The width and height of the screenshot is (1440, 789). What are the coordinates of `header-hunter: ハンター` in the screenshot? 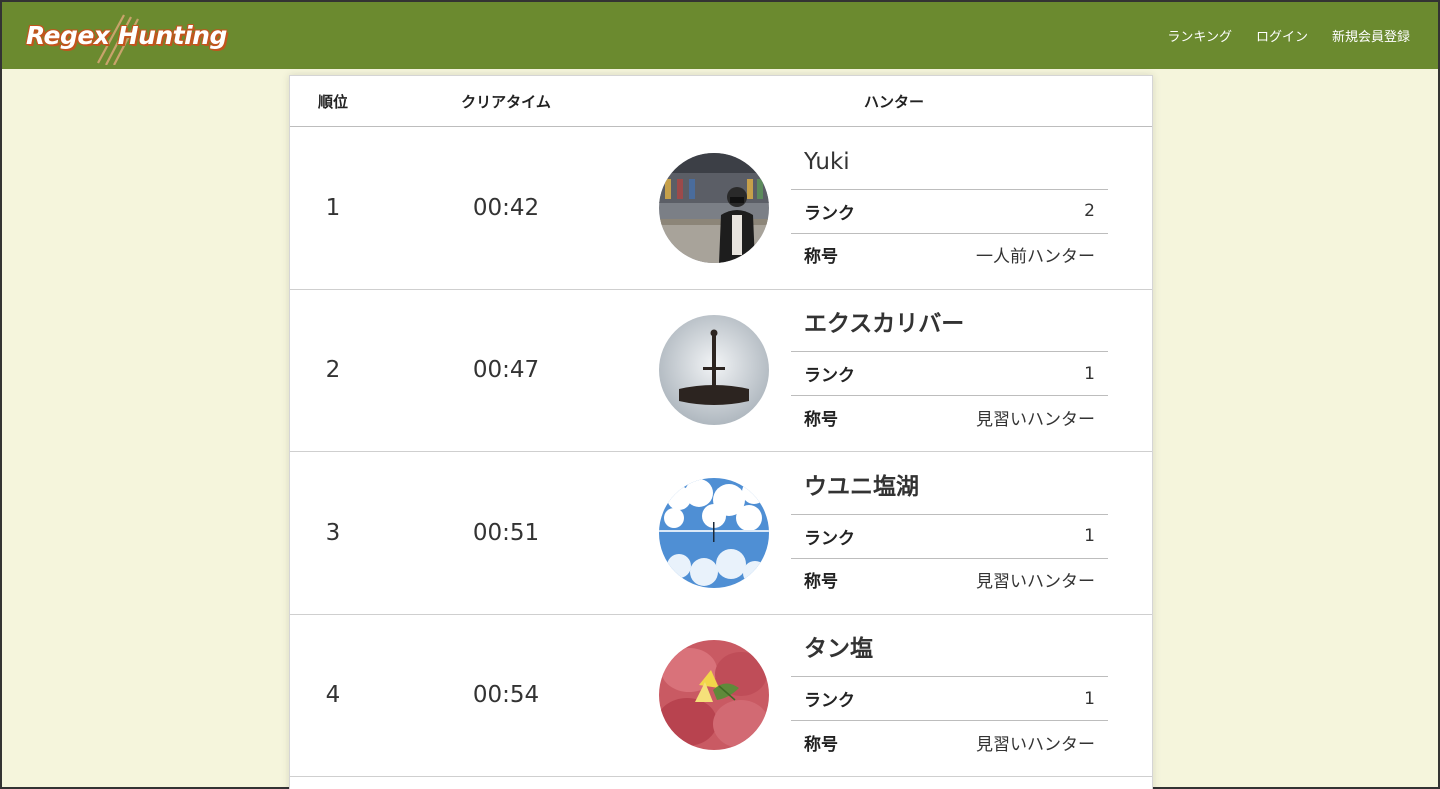 It's located at (893, 101).